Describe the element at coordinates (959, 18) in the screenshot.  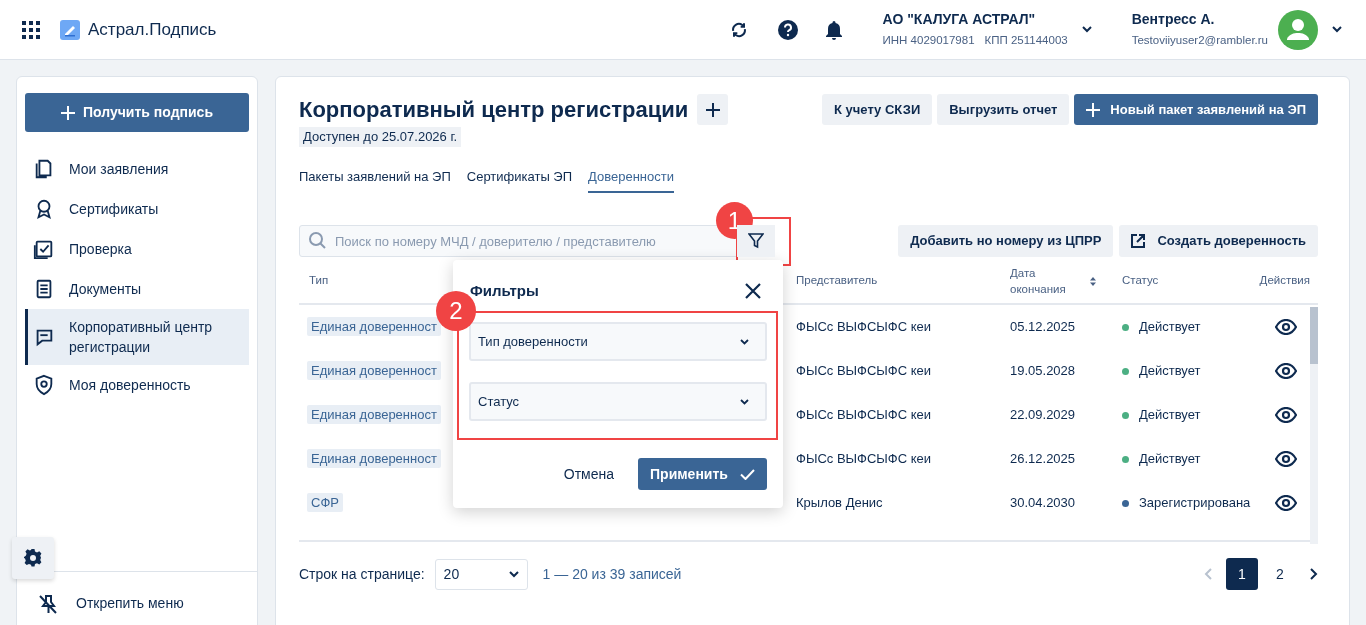
I see `company-name: АО "КАЛУГА АСТРАЛ"` at that location.